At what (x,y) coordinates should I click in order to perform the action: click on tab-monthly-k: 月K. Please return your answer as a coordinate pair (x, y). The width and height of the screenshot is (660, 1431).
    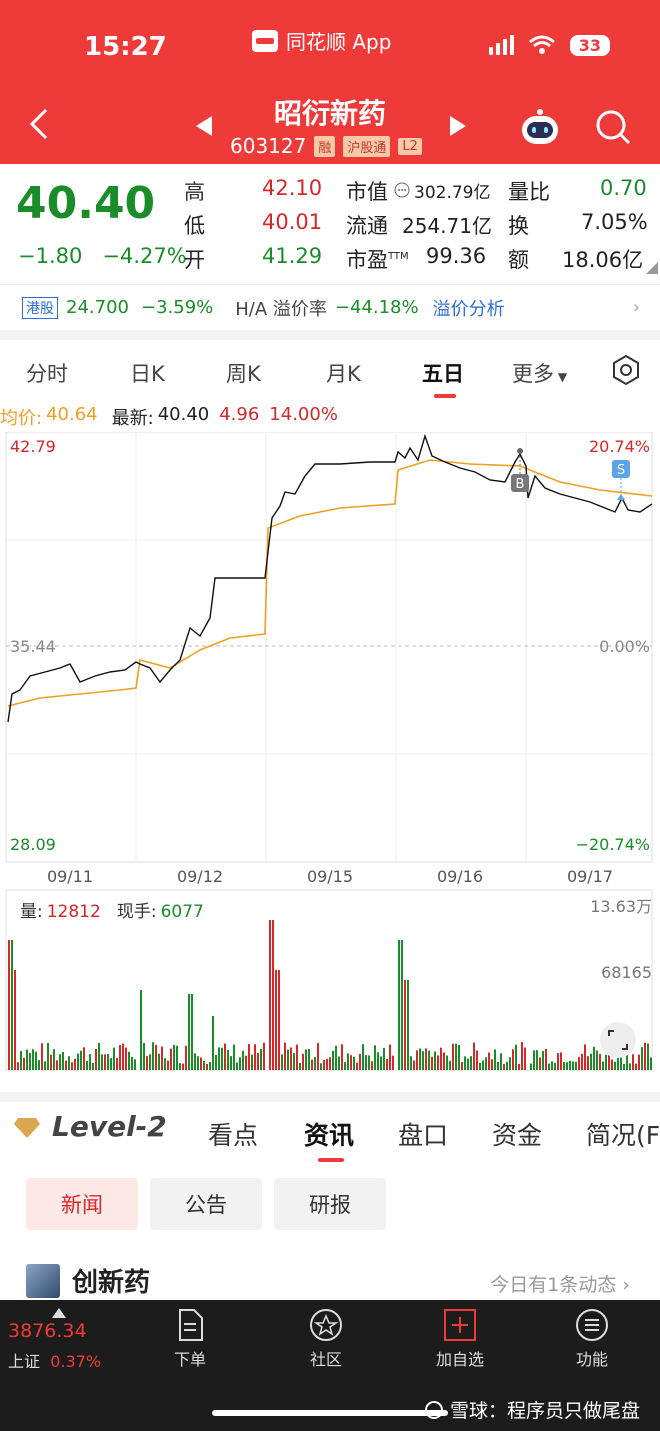
    Looking at the image, I should click on (343, 373).